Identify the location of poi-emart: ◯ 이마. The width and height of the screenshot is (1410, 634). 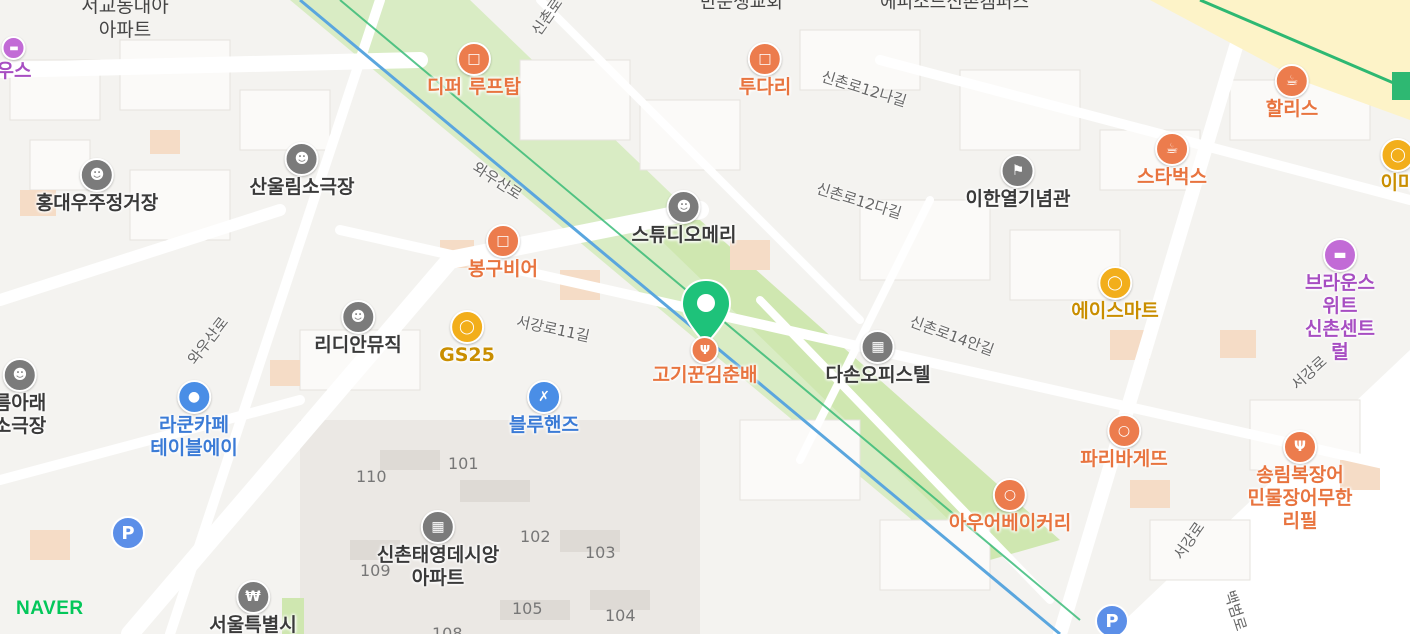
(1395, 166).